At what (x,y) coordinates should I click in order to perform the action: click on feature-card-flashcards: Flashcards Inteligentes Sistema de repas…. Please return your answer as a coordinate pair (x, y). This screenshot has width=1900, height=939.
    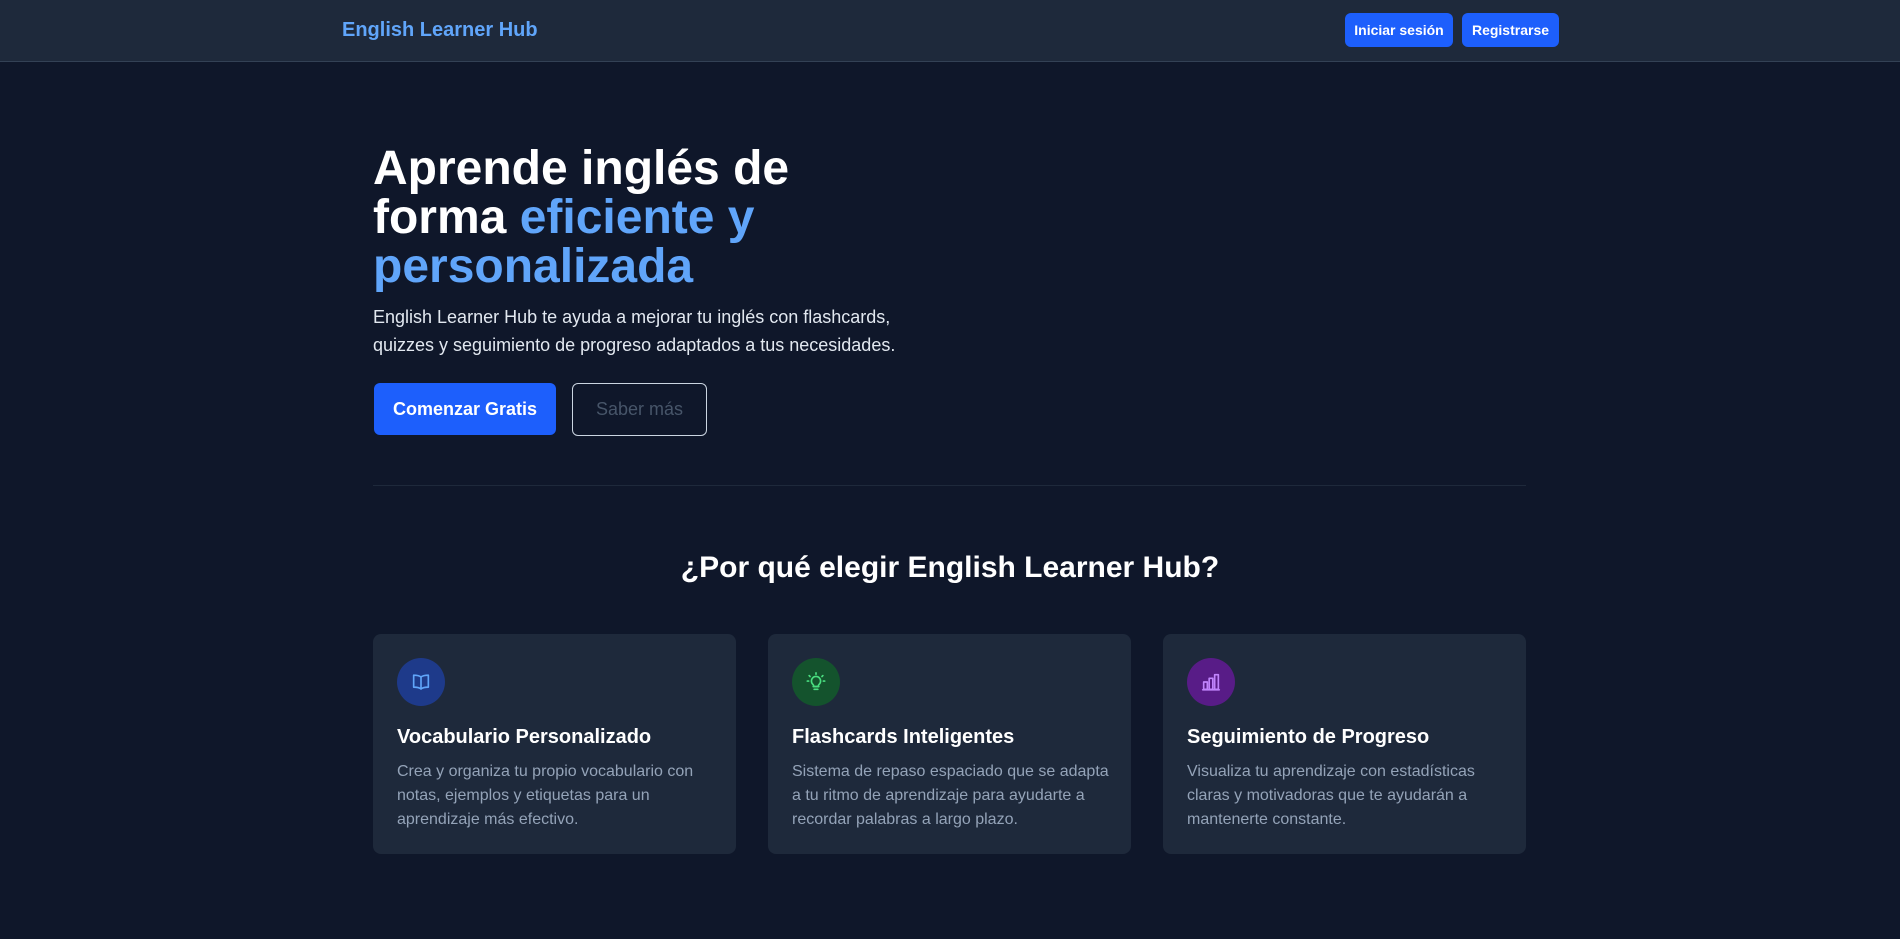
    Looking at the image, I should click on (949, 744).